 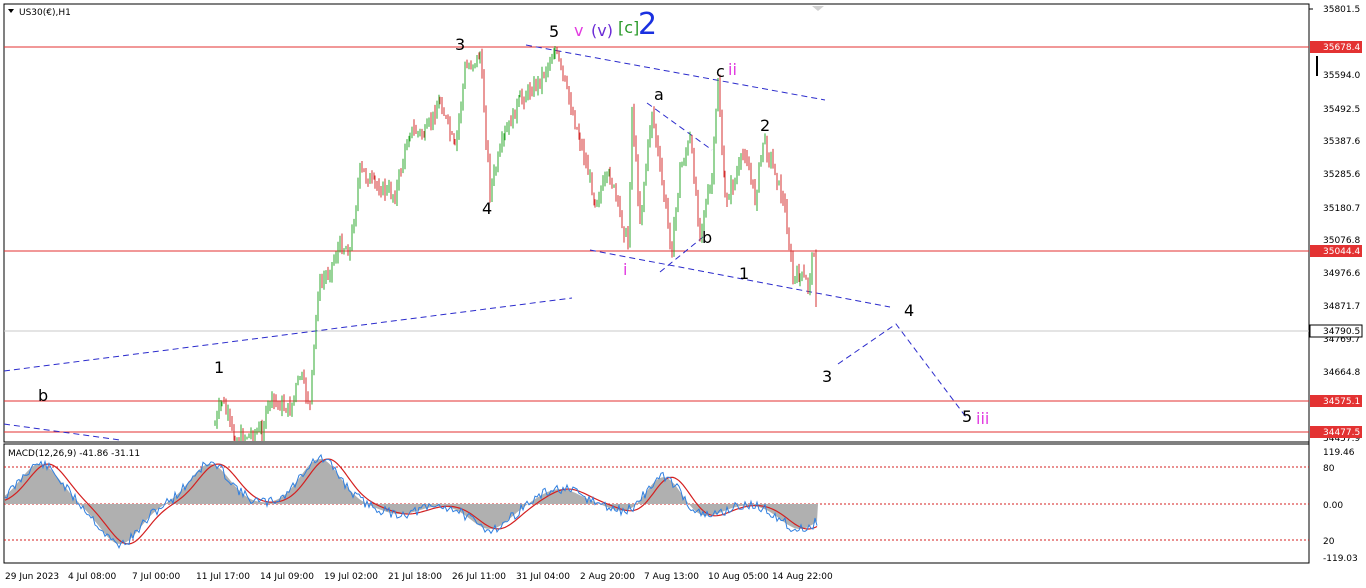 I want to click on time-tick-label: 4 Jul 08:00, so click(x=92, y=577).